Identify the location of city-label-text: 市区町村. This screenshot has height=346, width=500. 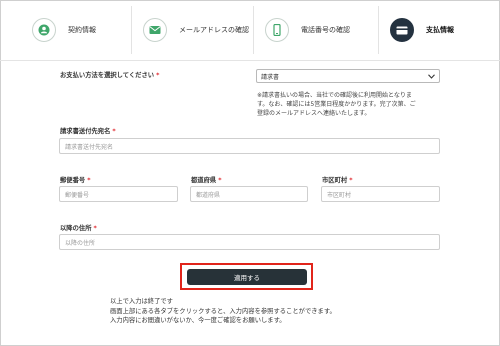
(335, 180).